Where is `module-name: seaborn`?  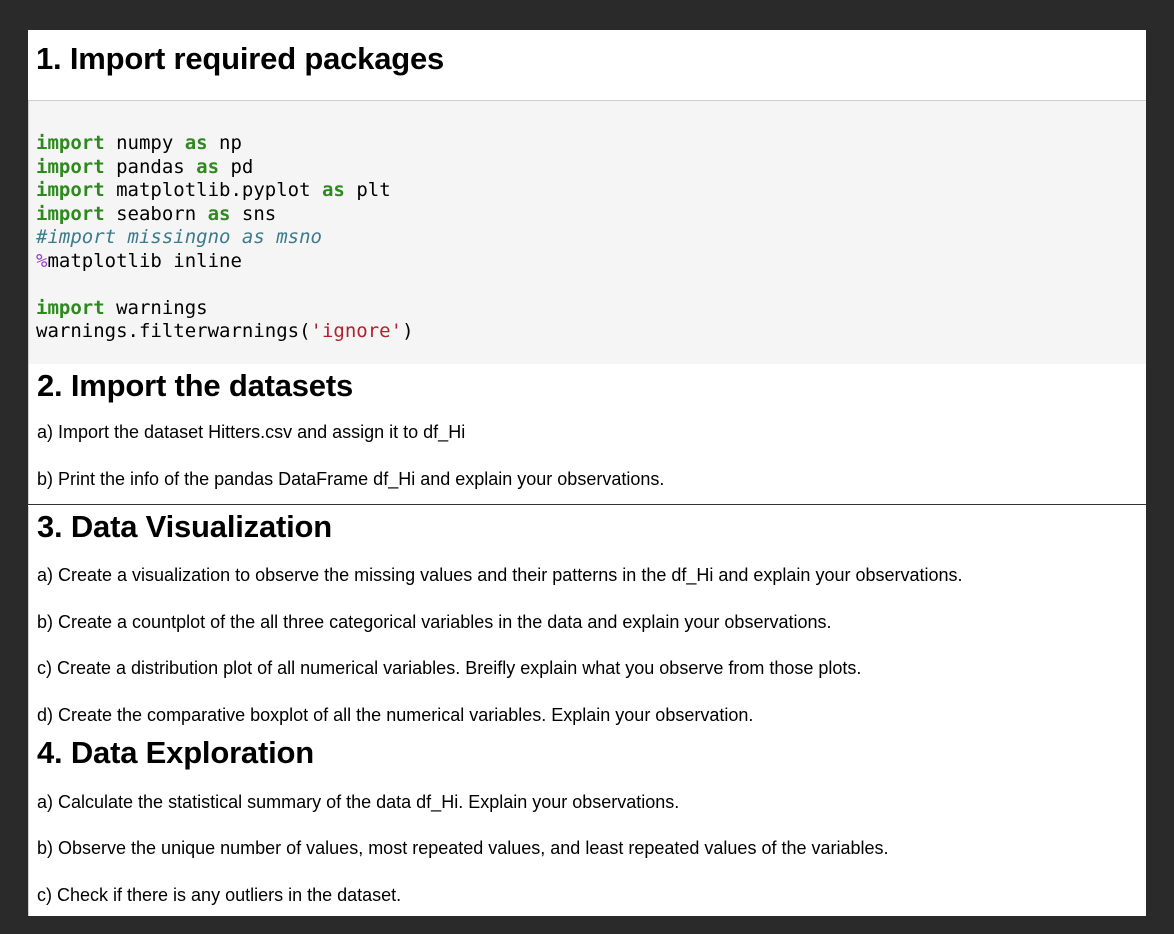
module-name: seaborn is located at coordinates (156, 213).